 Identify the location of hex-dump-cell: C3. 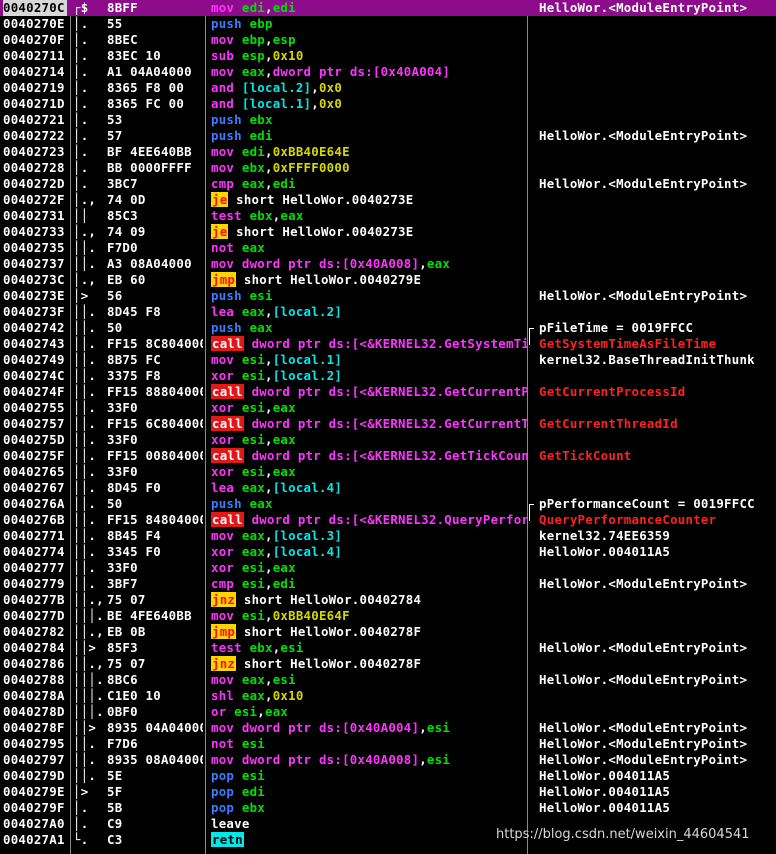
(115, 839).